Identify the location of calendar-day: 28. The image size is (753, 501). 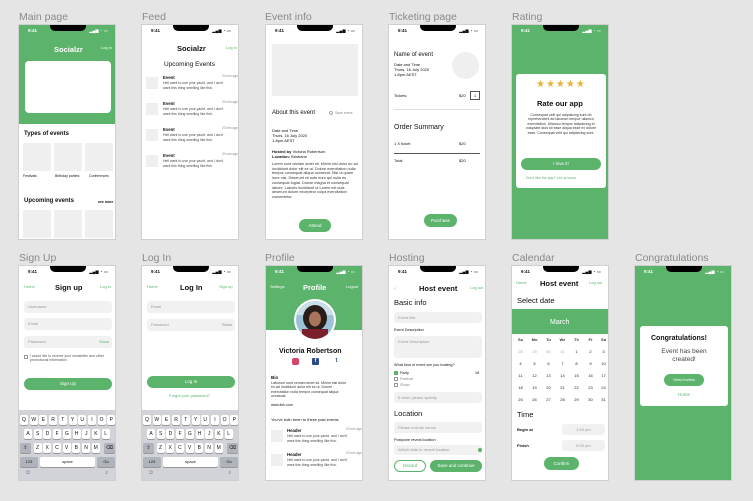
(562, 399).